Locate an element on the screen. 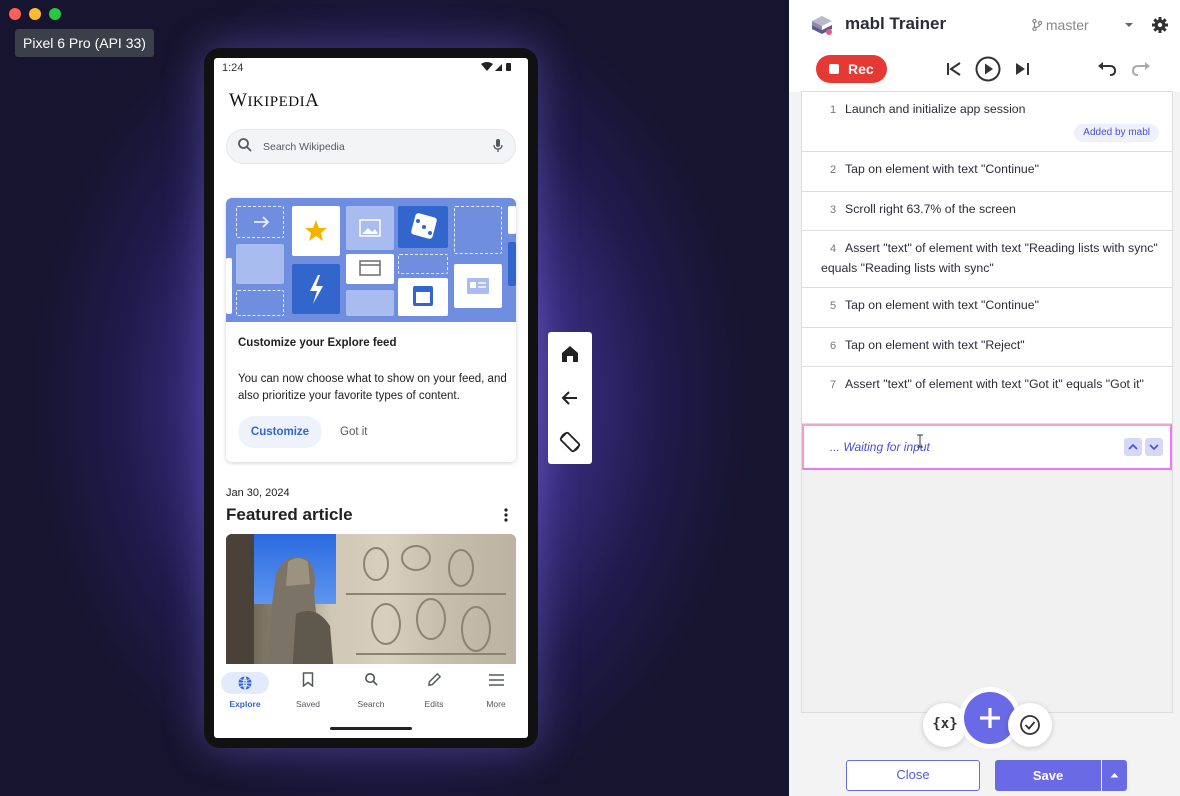 This screenshot has width=1180, height=796. caret-up-icon is located at coordinates (1114, 775).